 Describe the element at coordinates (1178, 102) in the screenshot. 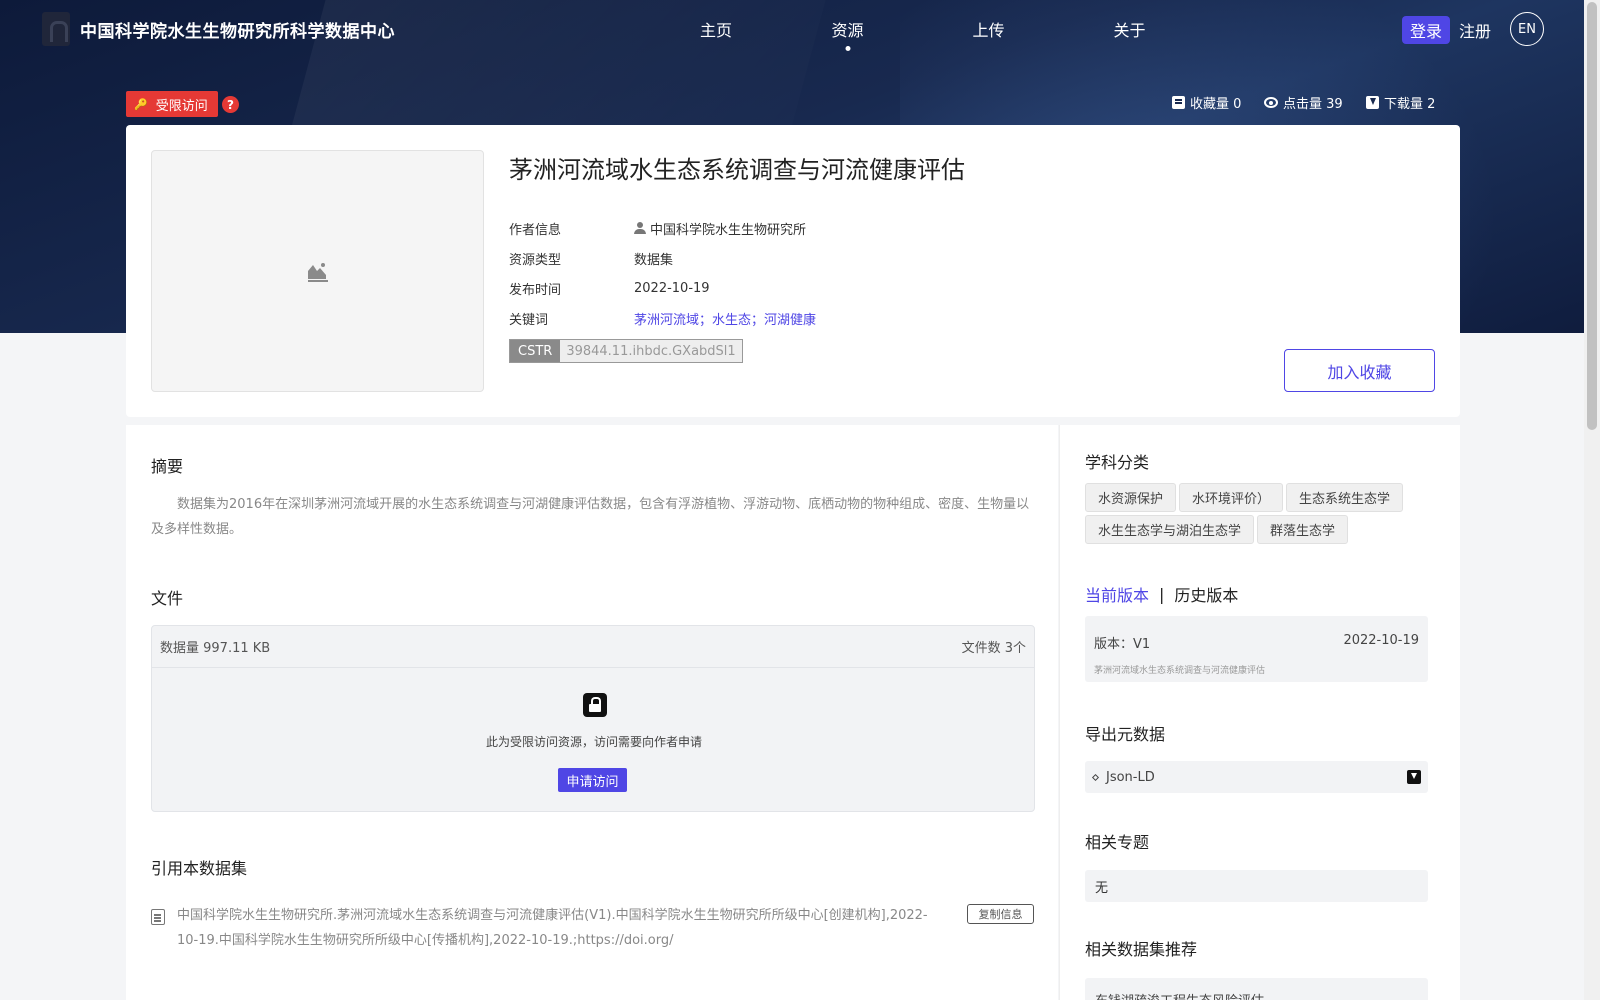

I see `bookmark-icon` at that location.